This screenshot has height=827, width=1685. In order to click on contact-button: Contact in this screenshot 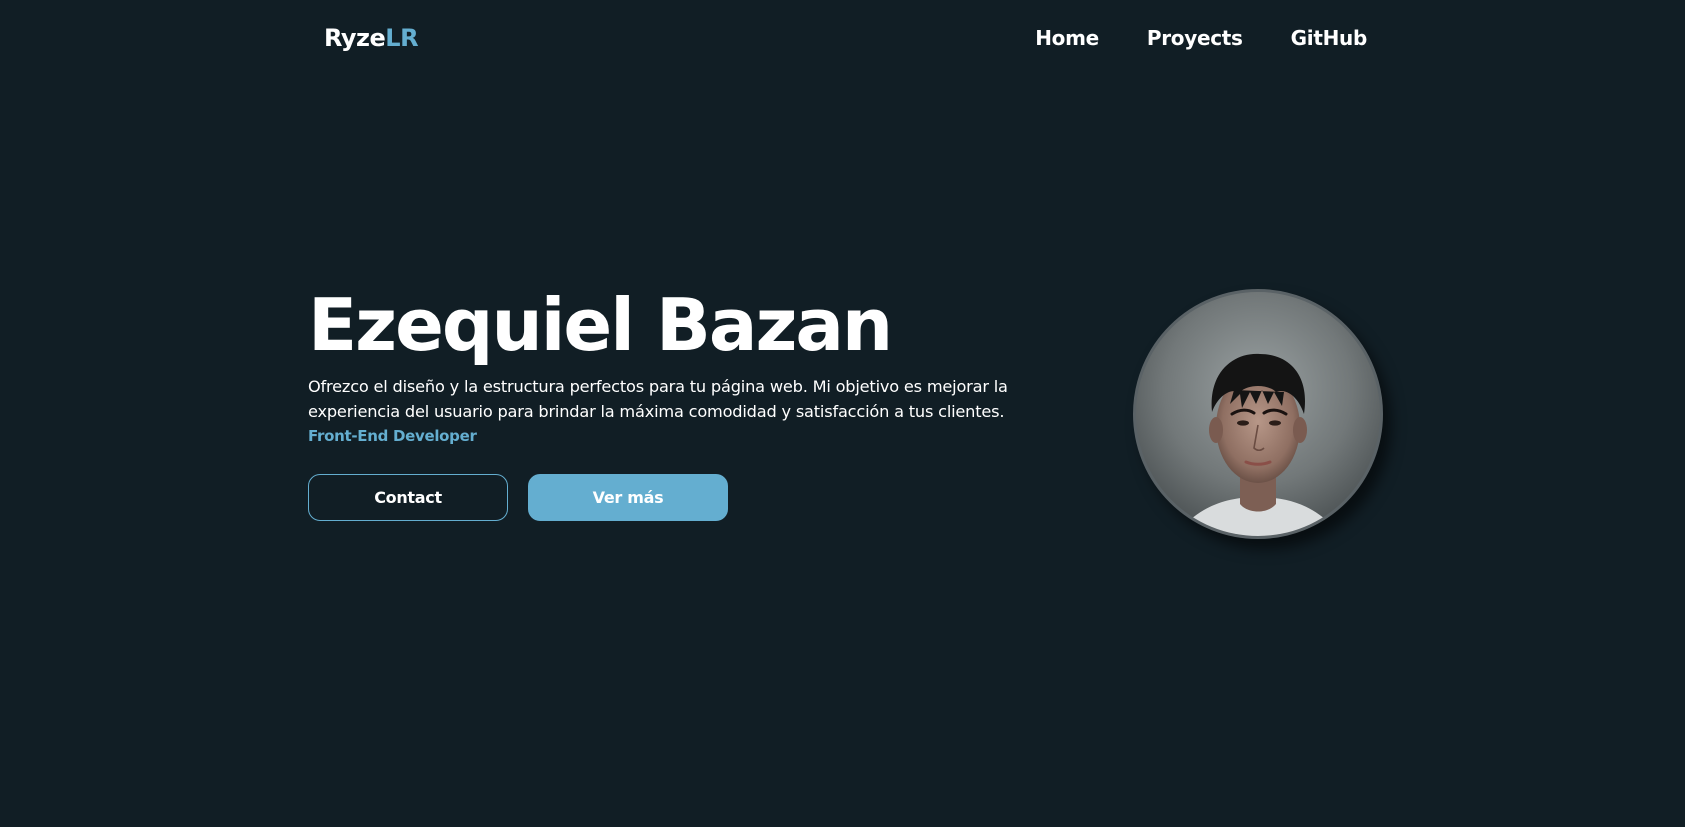, I will do `click(408, 497)`.